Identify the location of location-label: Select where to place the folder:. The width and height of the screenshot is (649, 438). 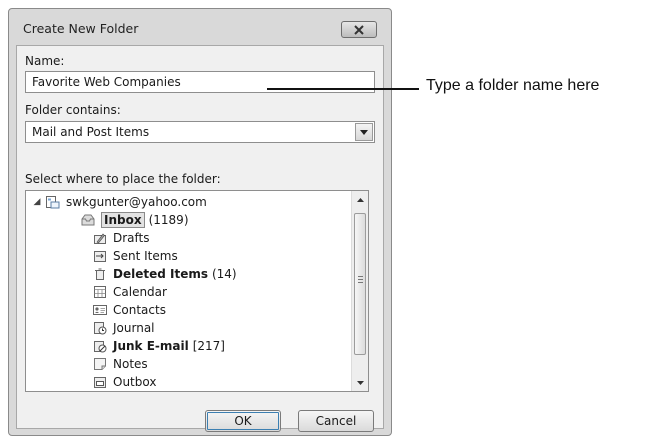
(123, 179).